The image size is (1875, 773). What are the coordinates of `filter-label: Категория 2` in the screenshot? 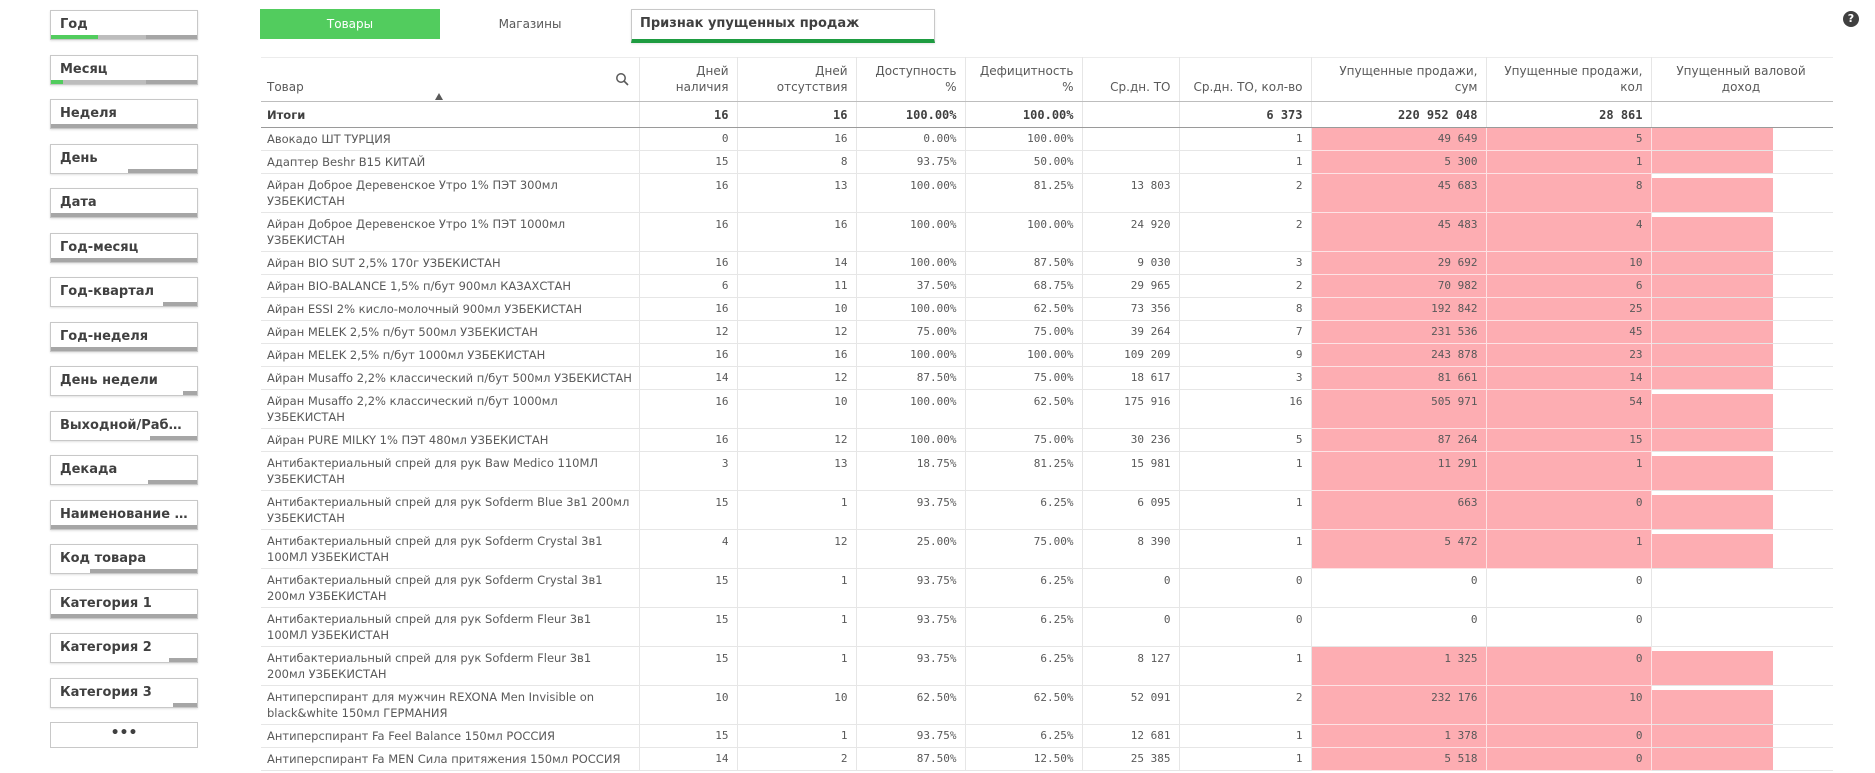 It's located at (106, 647).